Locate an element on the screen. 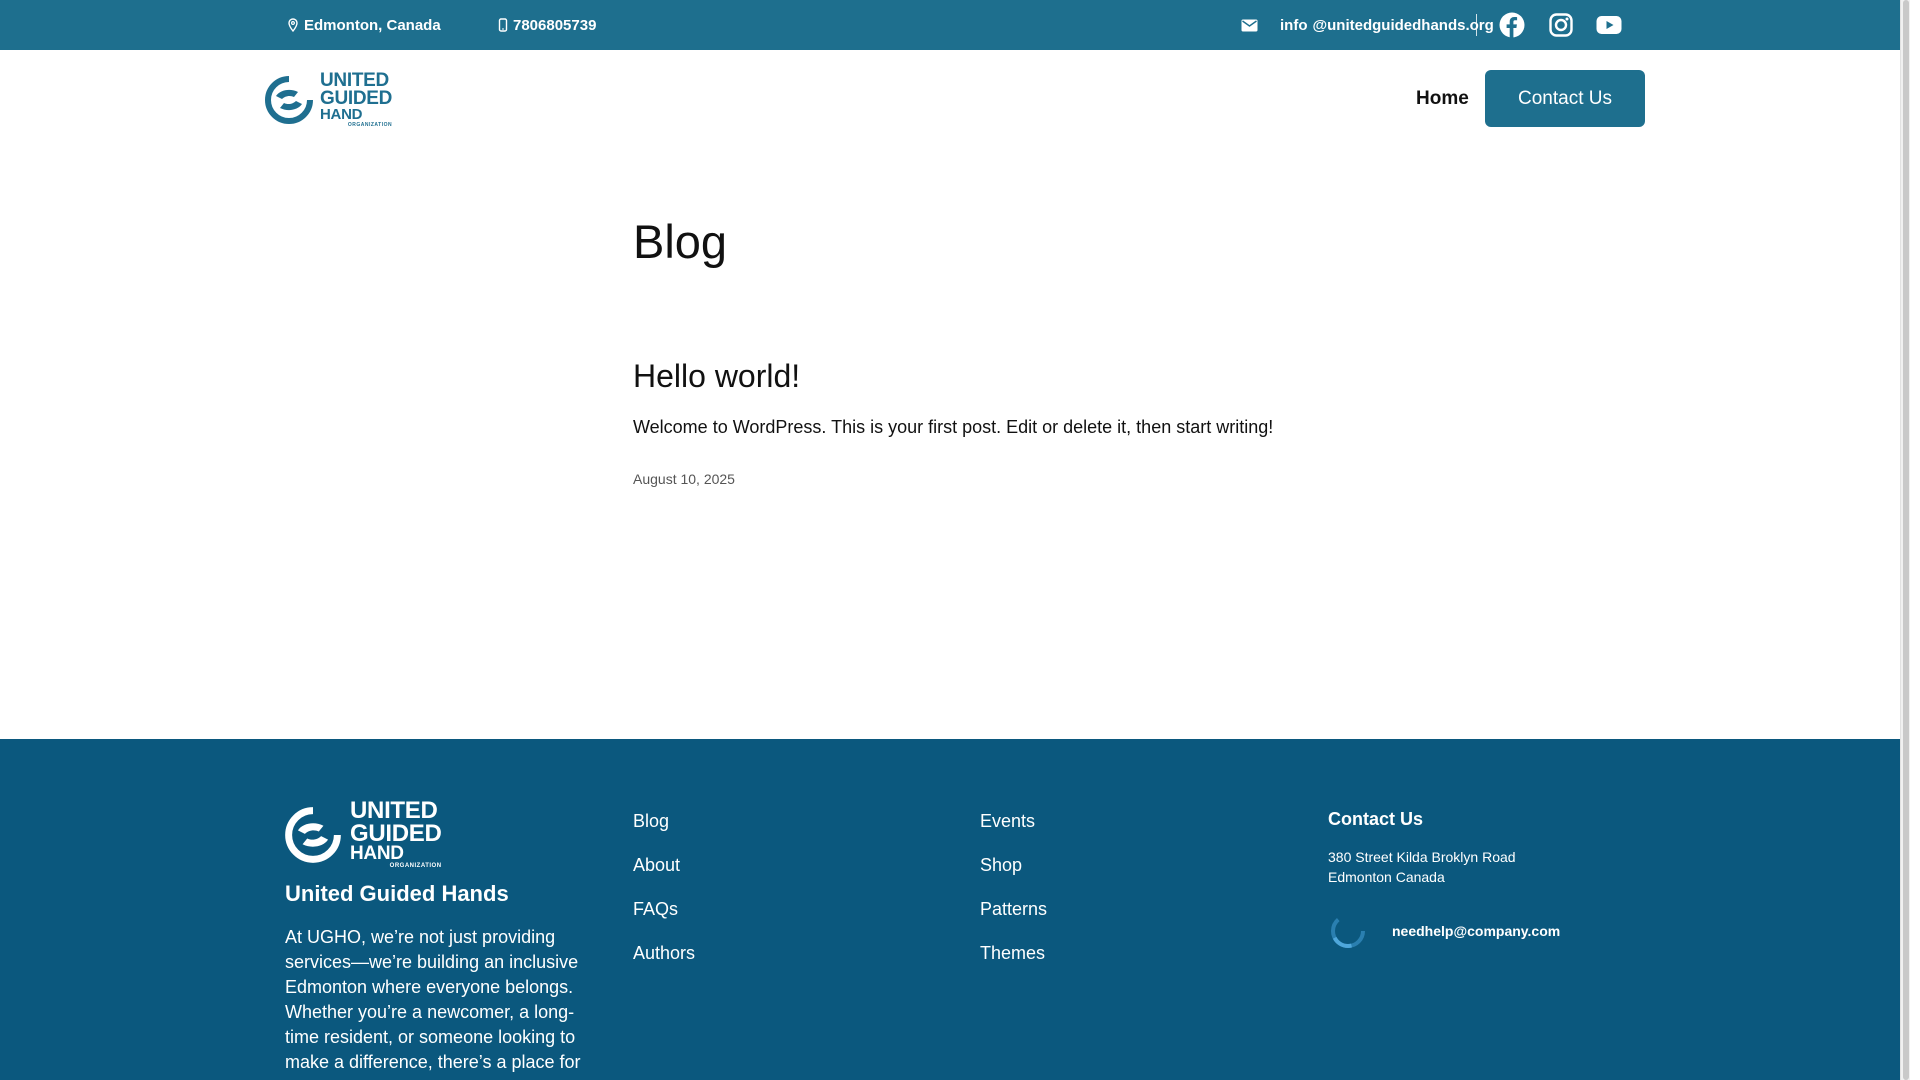  footer-link-faqs: FAQs is located at coordinates (664, 910).